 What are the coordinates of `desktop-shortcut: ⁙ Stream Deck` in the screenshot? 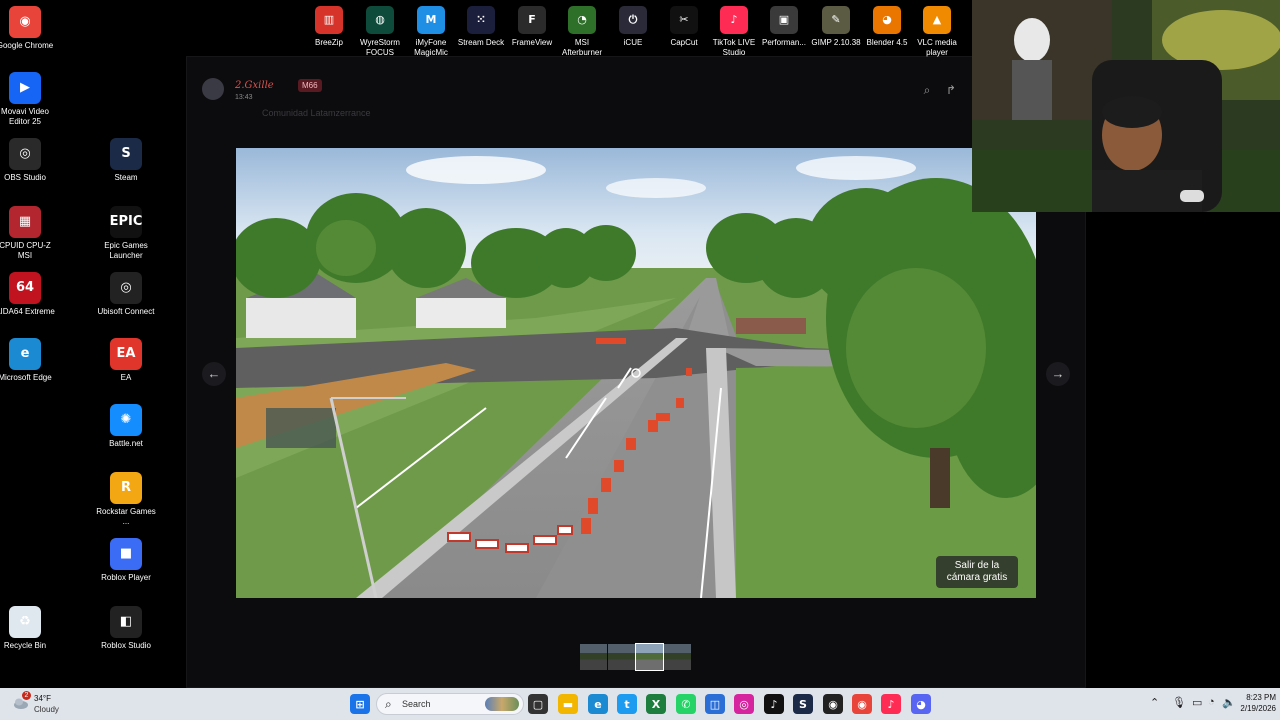 It's located at (481, 27).